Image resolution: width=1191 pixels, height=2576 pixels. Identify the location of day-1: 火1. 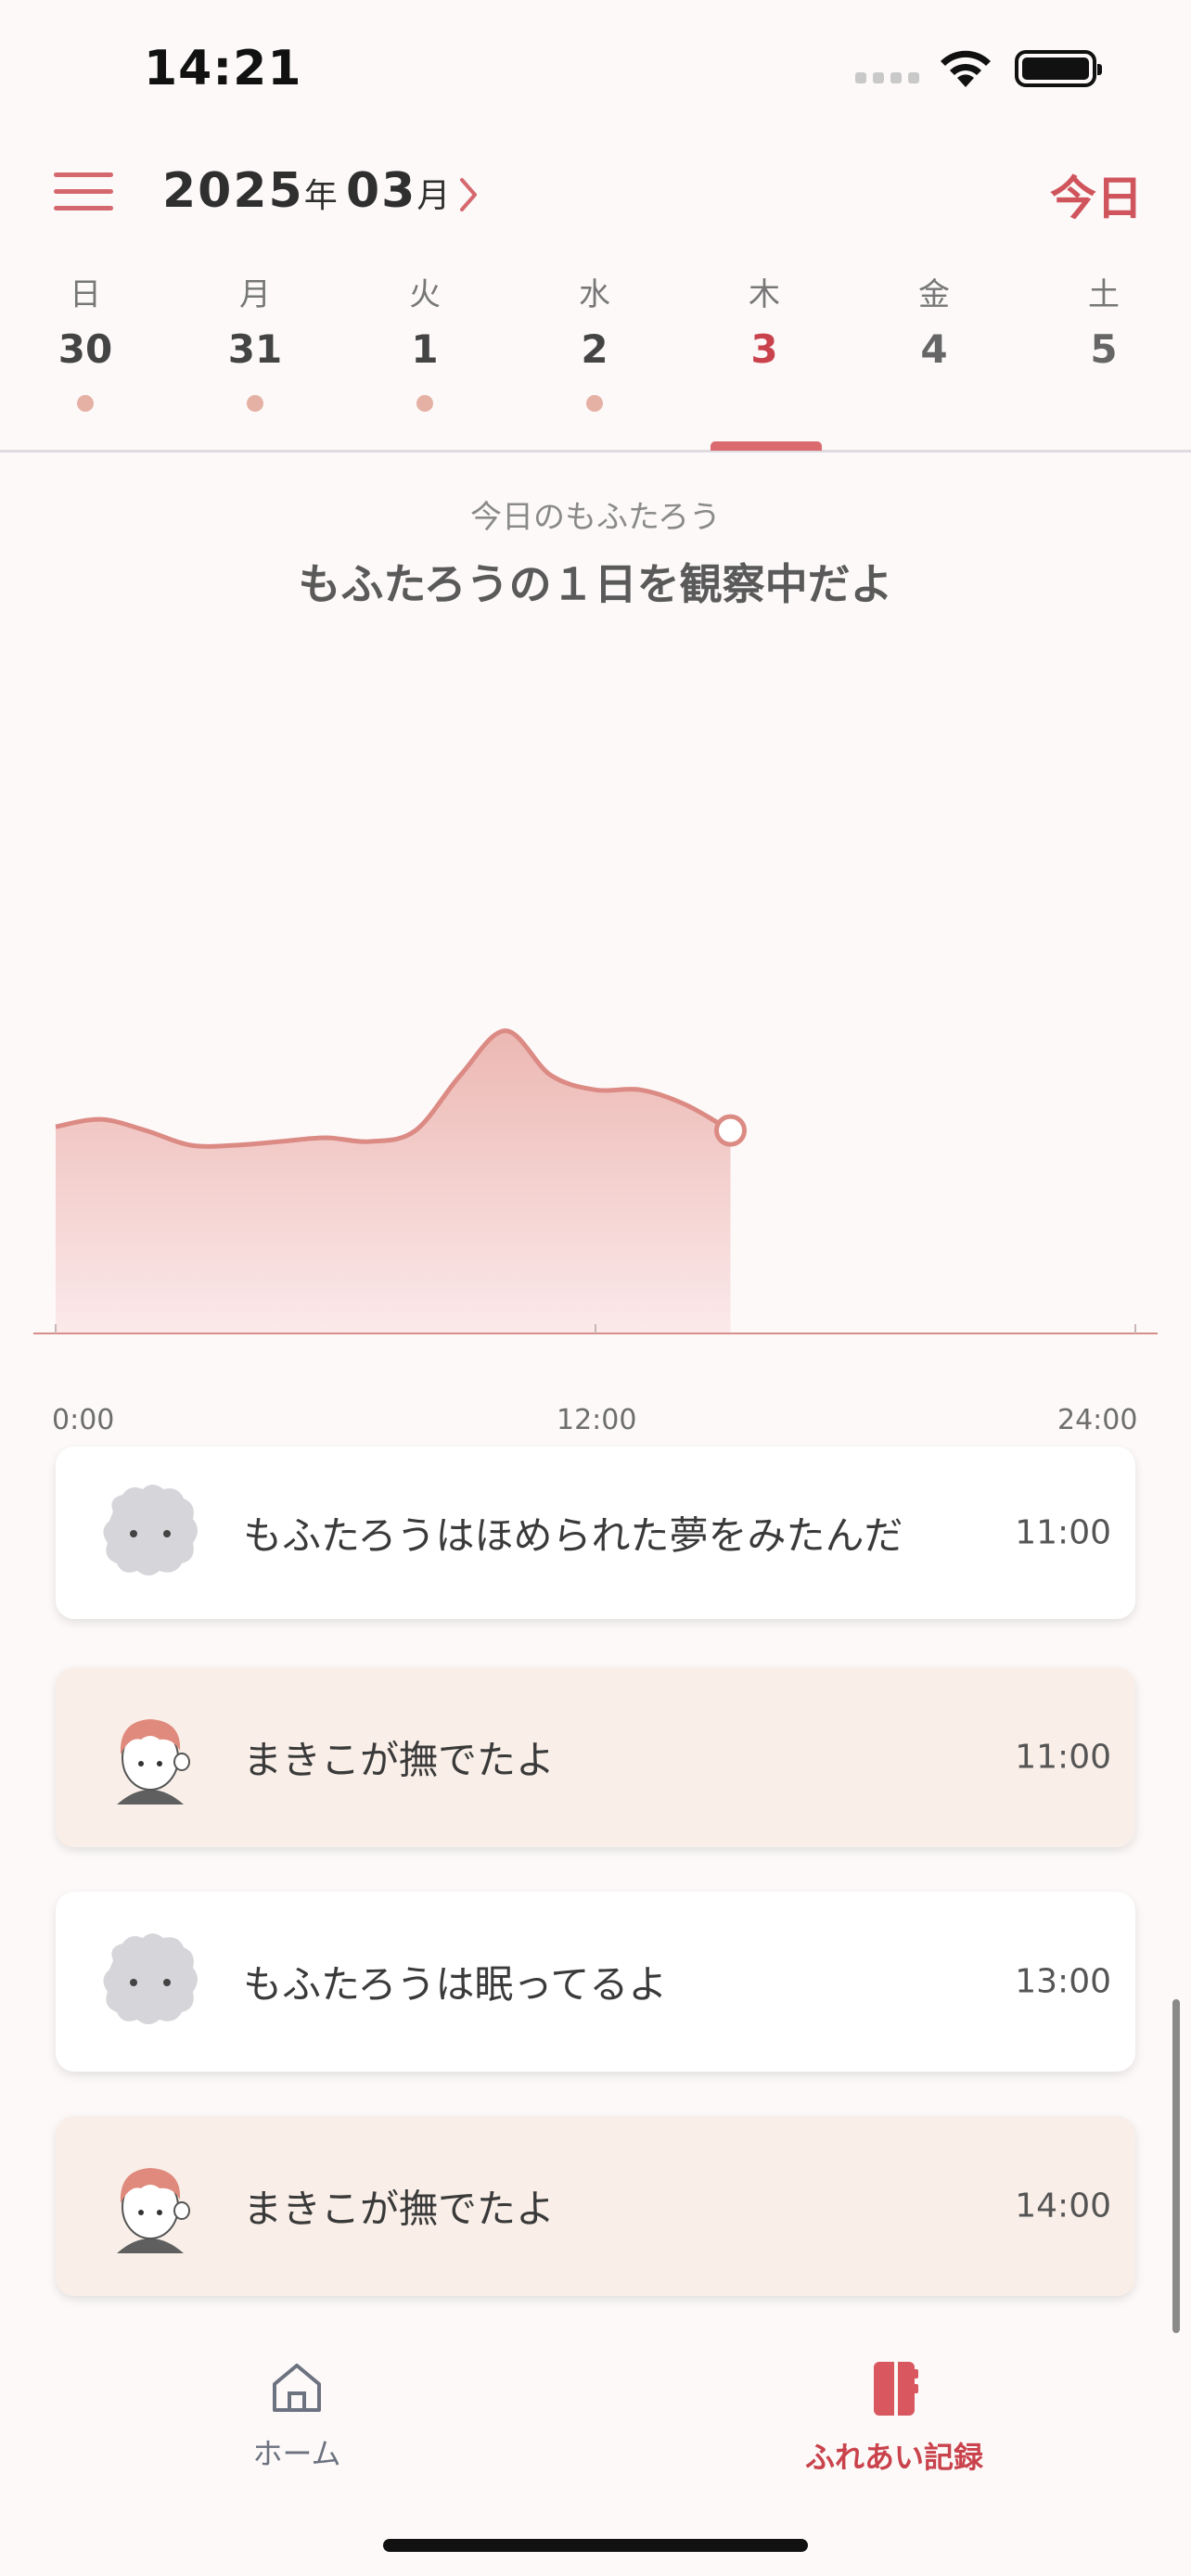
(424, 360).